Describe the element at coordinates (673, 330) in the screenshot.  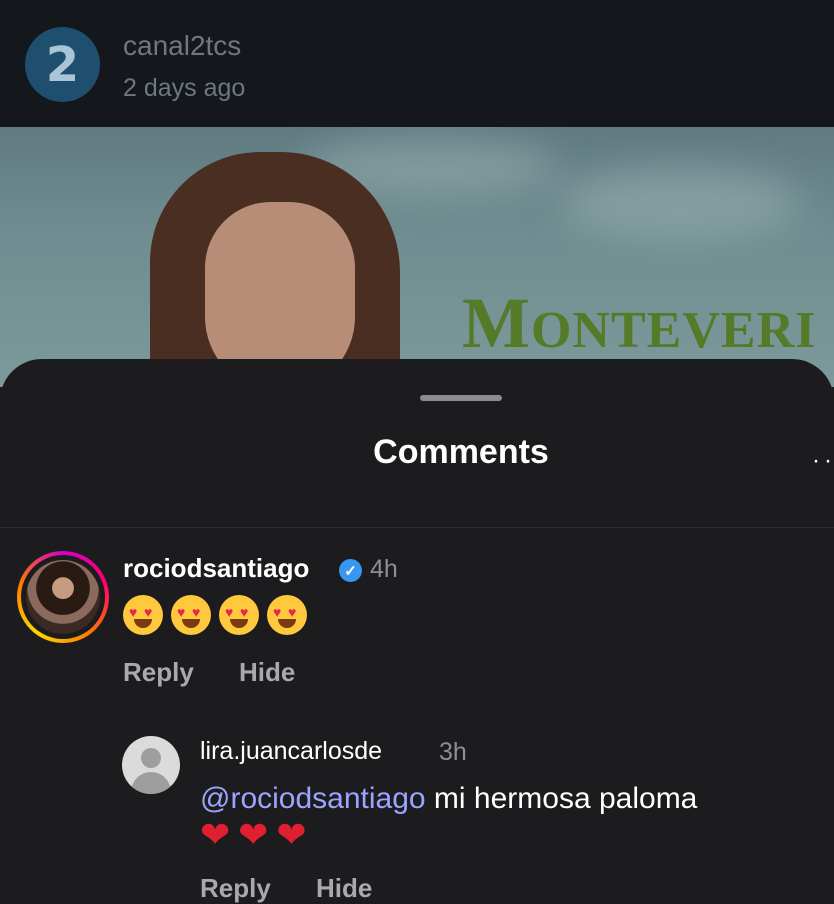
I see `show-title-rest: ONTEVERI` at that location.